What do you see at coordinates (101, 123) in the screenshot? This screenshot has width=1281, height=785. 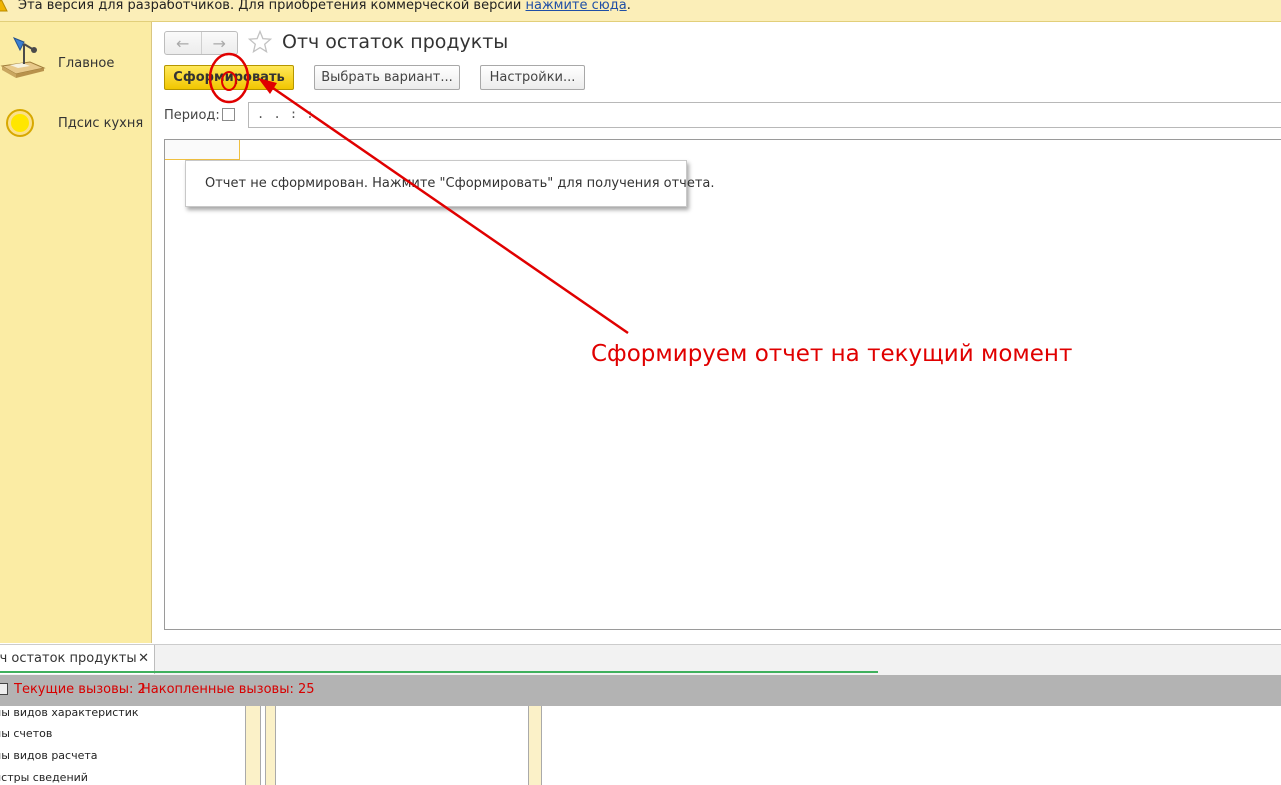 I see `sidebar-item-kitchen-label: Пдсис кухня` at bounding box center [101, 123].